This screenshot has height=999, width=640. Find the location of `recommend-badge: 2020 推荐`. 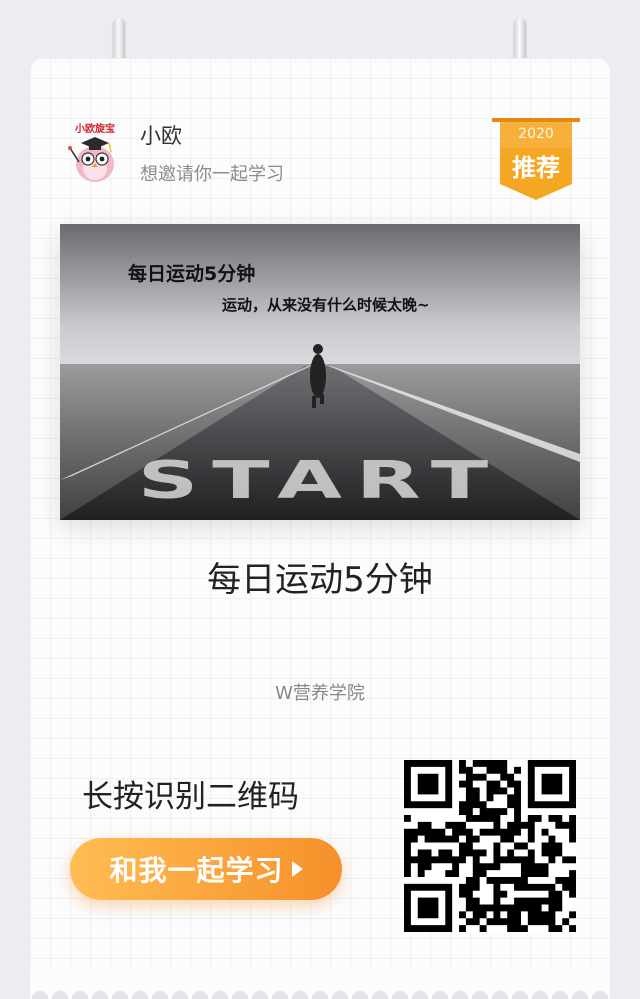

recommend-badge: 2020 推荐 is located at coordinates (536, 160).